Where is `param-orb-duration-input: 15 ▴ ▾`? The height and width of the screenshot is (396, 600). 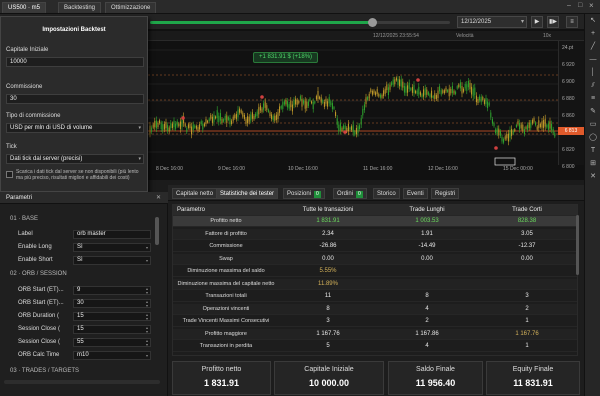 param-orb-duration-input: 15 ▴ ▾ is located at coordinates (112, 316).